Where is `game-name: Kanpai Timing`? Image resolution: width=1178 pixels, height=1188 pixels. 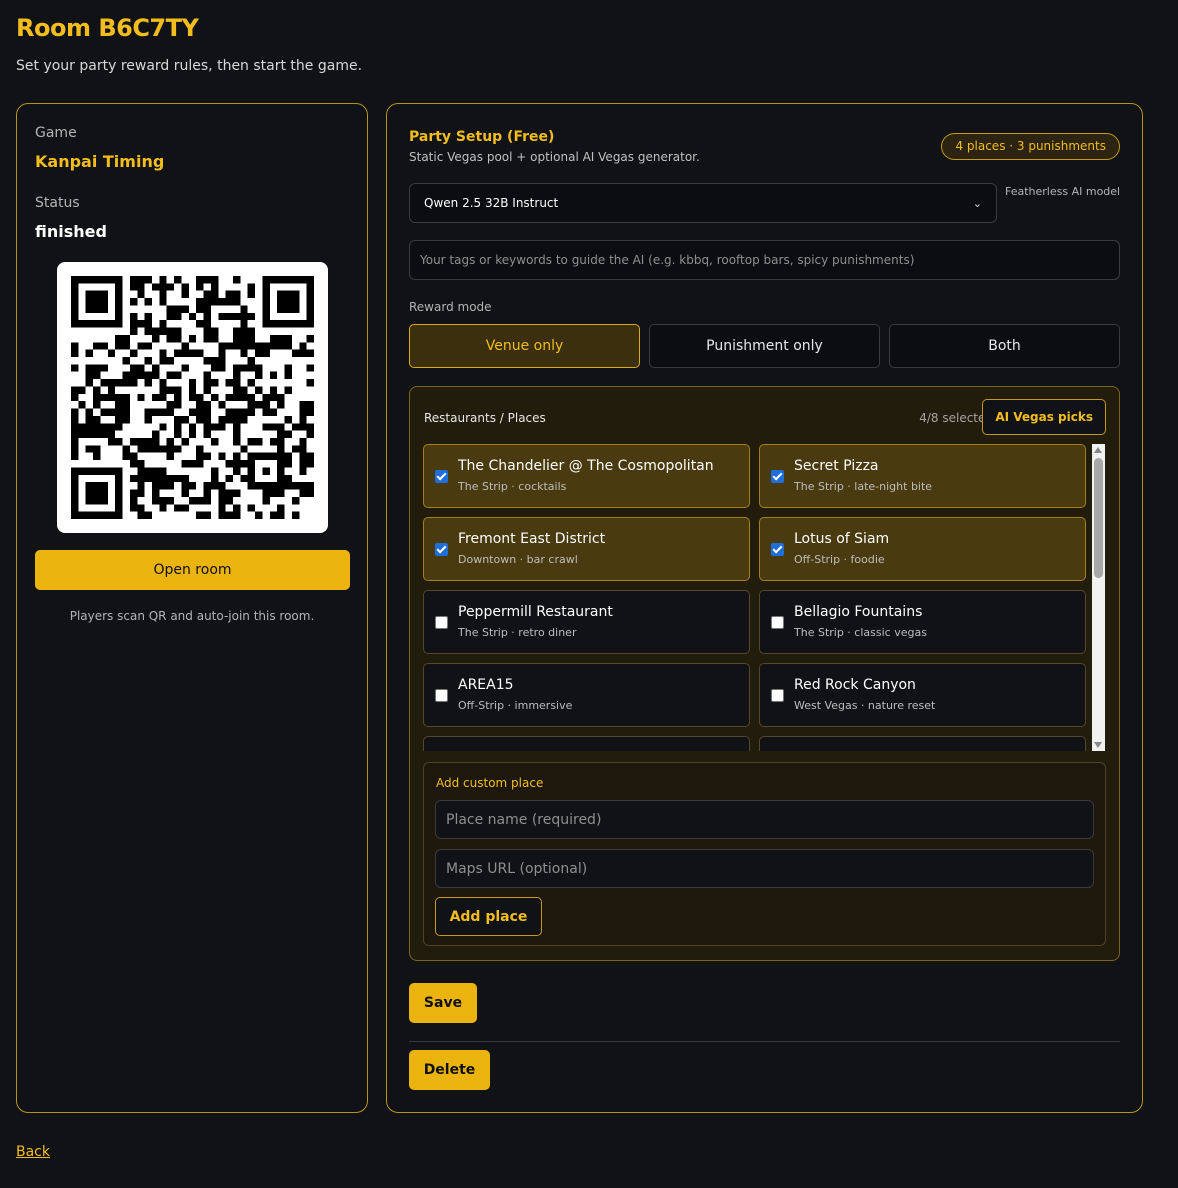
game-name: Kanpai Timing is located at coordinates (100, 161).